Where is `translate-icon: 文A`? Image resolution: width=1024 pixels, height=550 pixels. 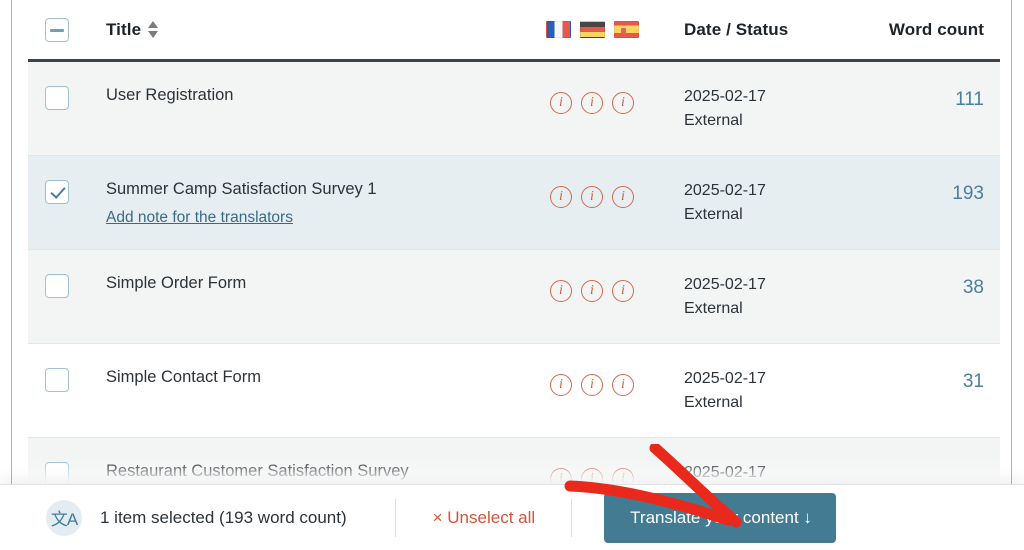 translate-icon: 文A is located at coordinates (64, 517).